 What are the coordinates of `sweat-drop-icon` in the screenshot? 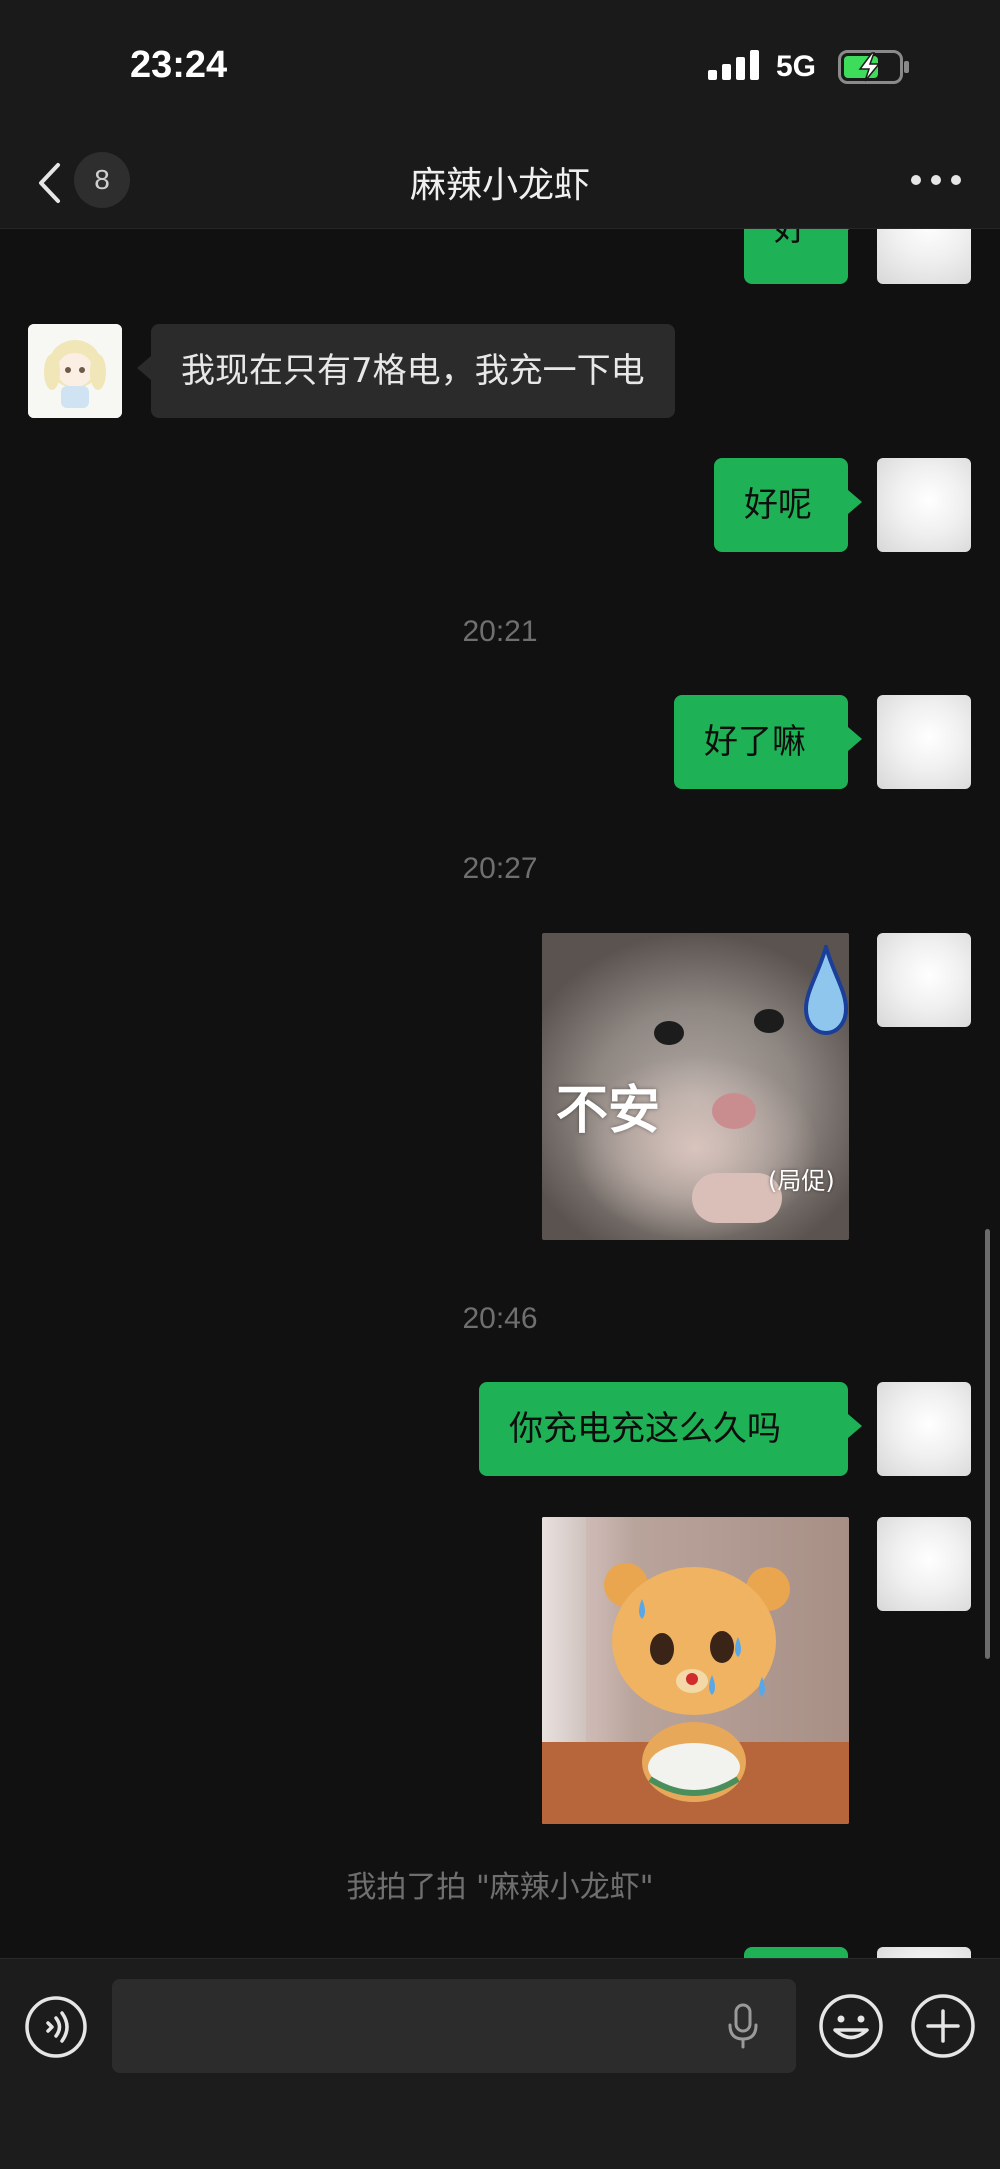 It's located at (826, 989).